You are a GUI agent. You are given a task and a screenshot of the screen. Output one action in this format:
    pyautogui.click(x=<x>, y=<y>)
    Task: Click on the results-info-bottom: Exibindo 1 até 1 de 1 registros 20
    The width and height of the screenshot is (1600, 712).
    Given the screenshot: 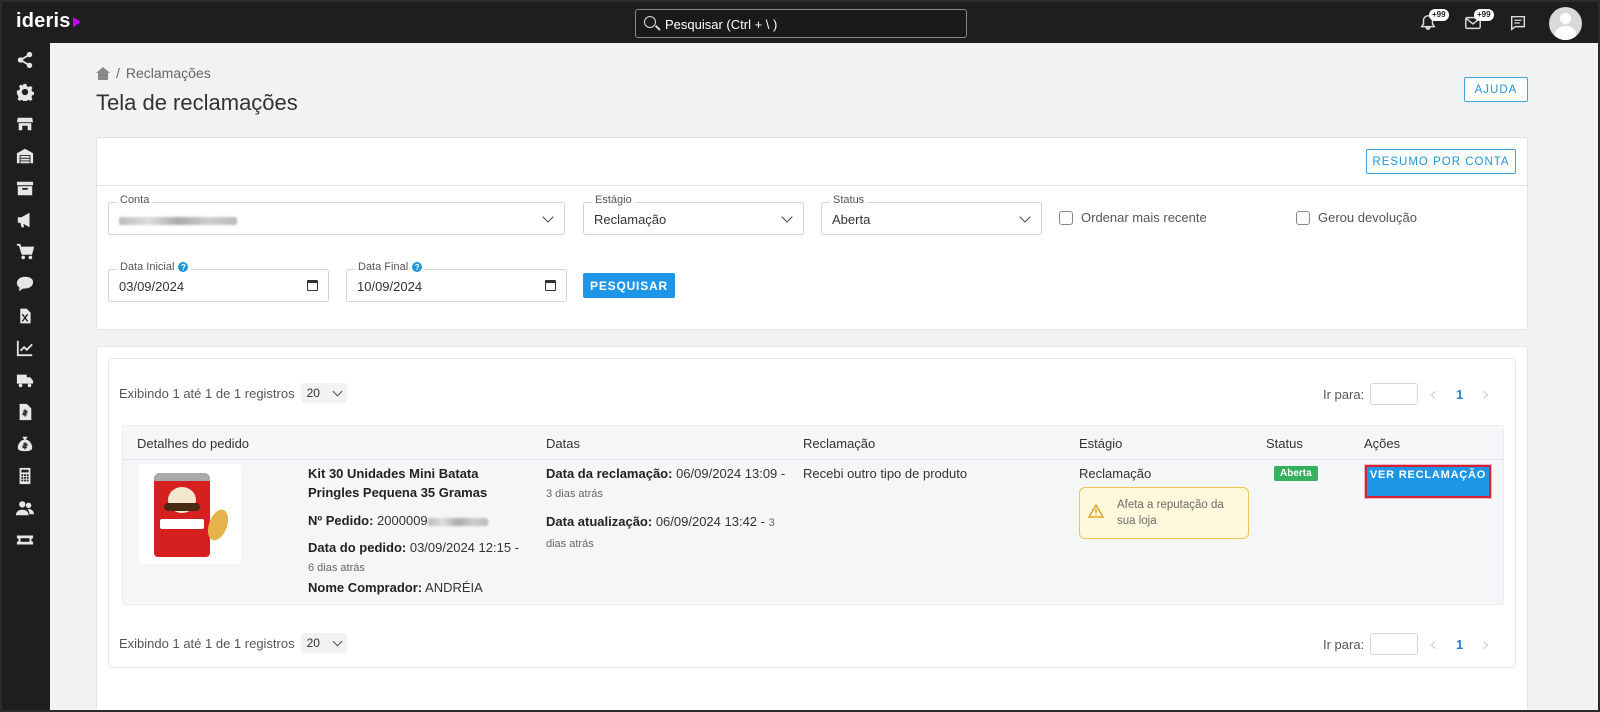 What is the action you would take?
    pyautogui.click(x=233, y=643)
    